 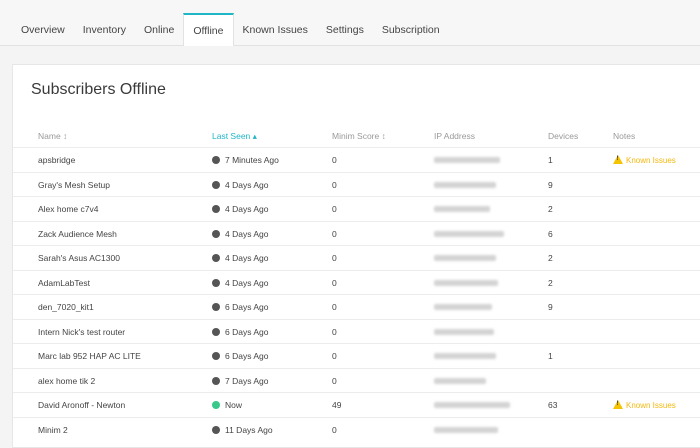 I want to click on subscriber-name: Zack Audience Mesh, so click(x=77, y=234).